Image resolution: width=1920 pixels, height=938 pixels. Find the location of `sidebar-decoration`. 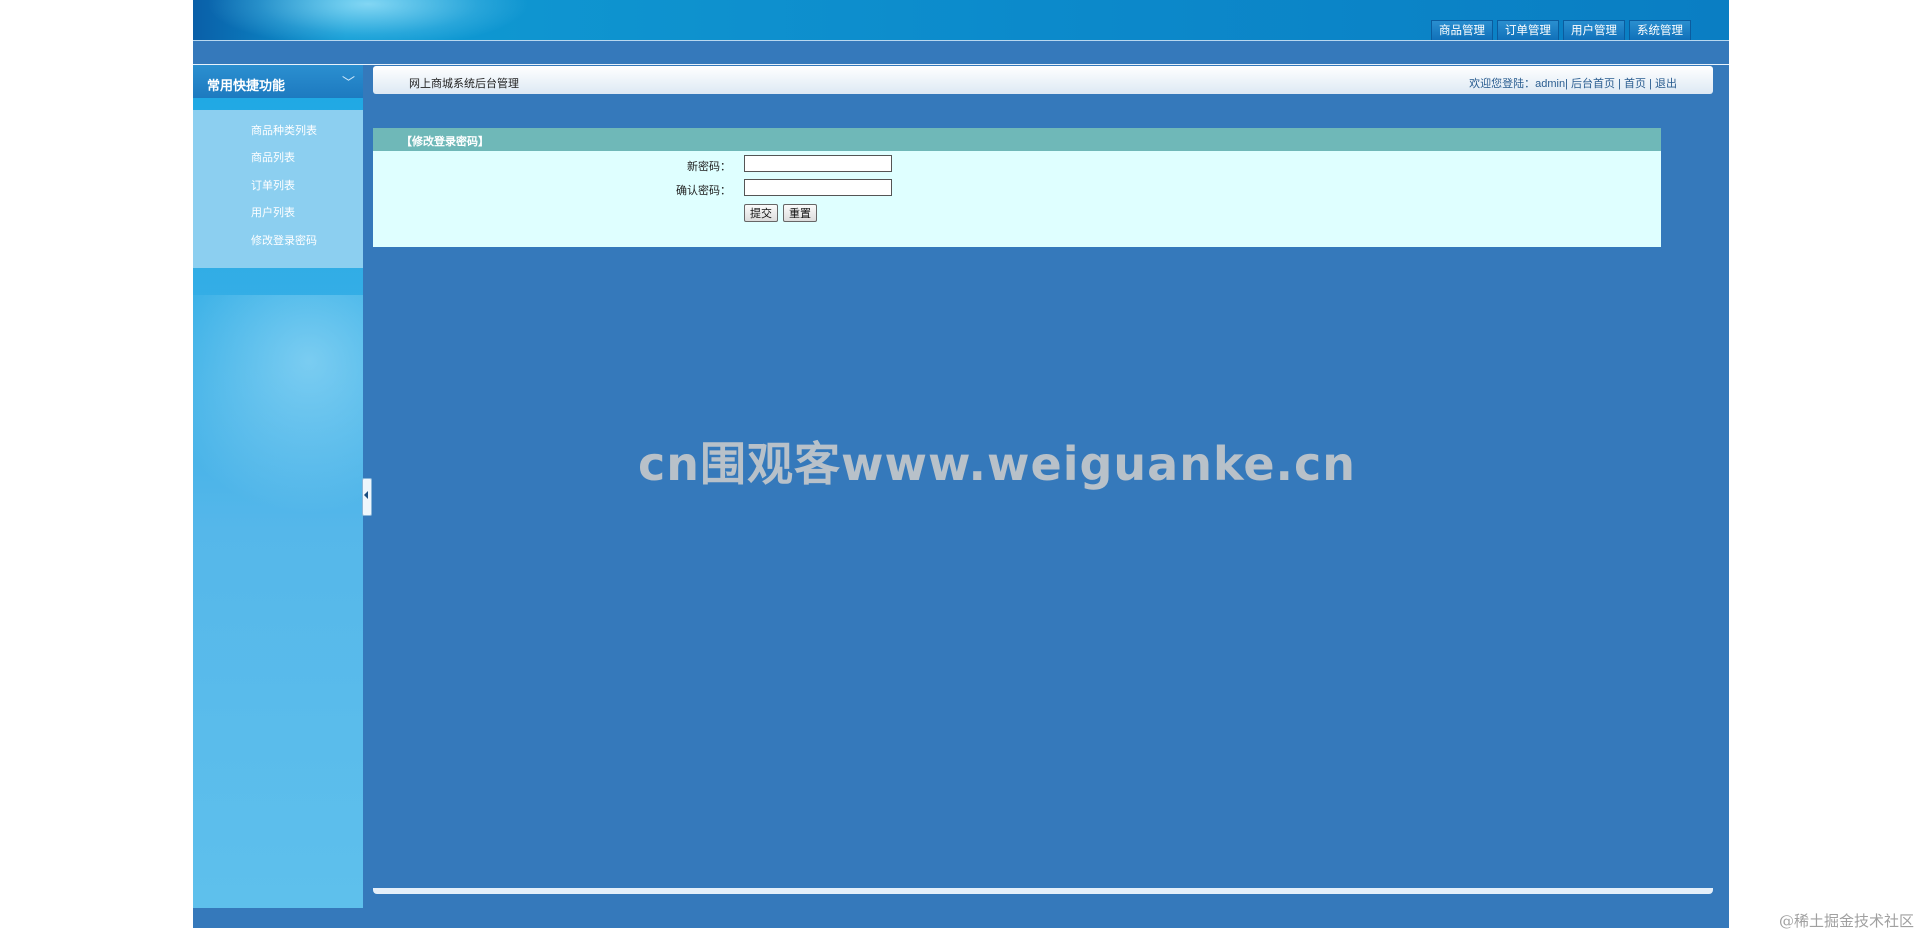

sidebar-decoration is located at coordinates (278, 405).